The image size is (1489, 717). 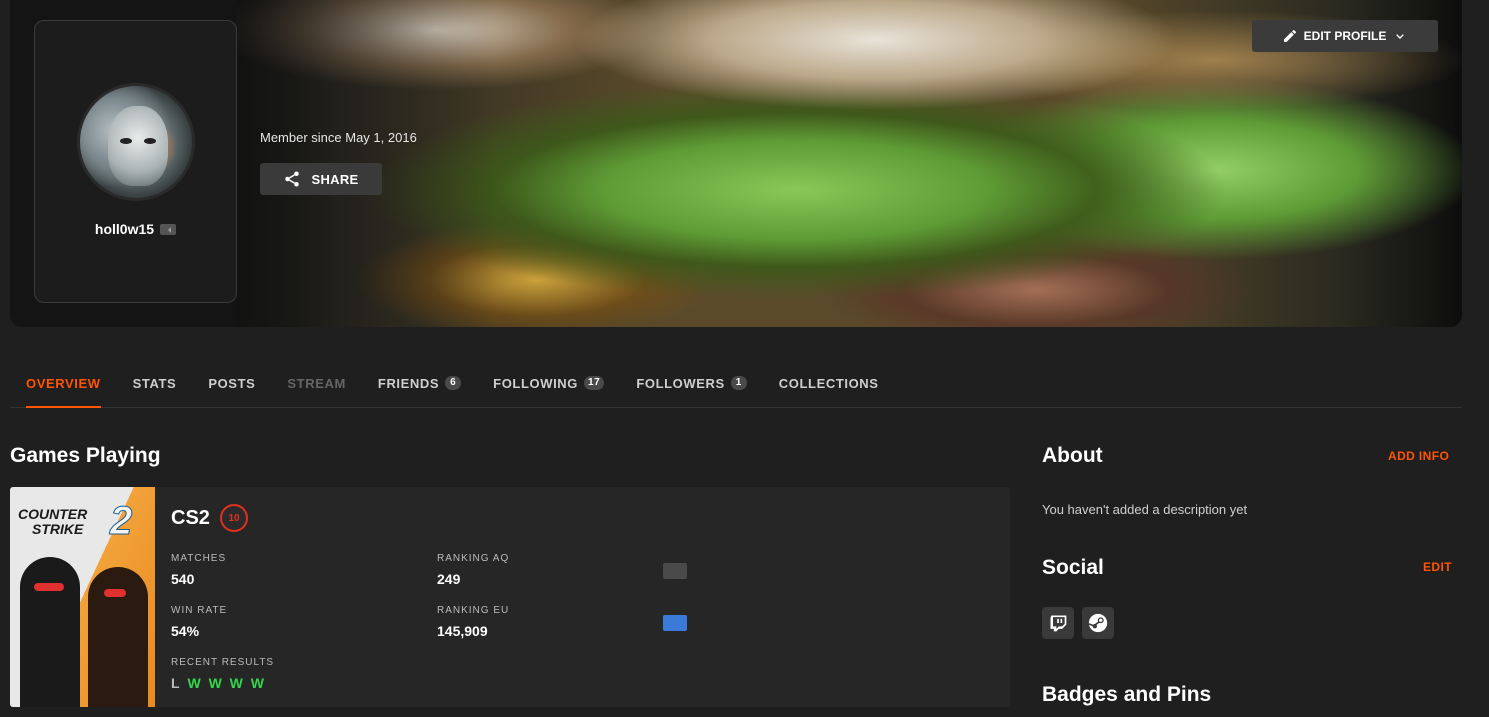 I want to click on game-cover: COUNTER STRIKE 2, so click(x=82, y=597).